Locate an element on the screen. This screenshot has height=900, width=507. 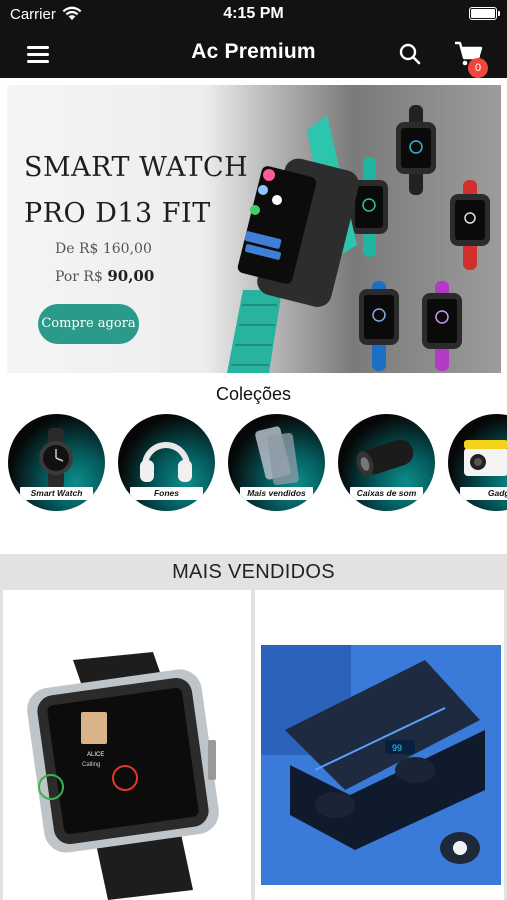
buy-now-button: Compre agora is located at coordinates (88, 324).